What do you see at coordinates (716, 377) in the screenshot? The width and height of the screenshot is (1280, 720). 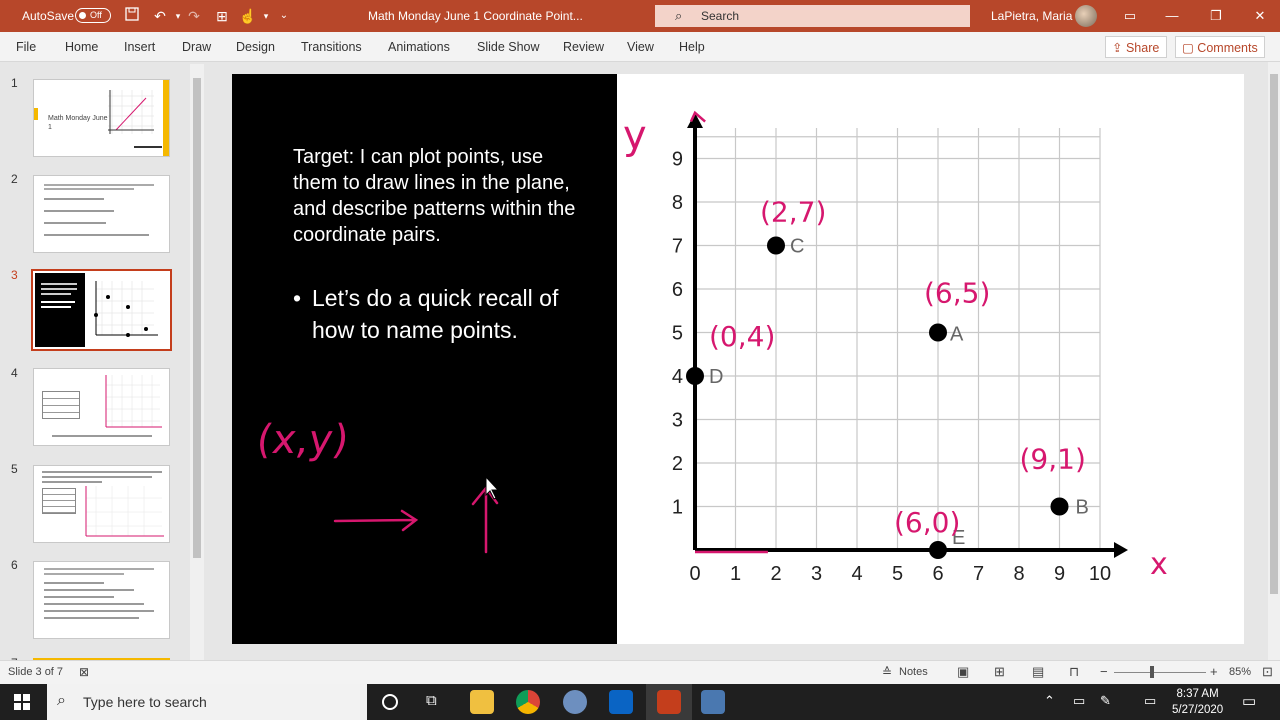 I see `point-name-d: D` at bounding box center [716, 377].